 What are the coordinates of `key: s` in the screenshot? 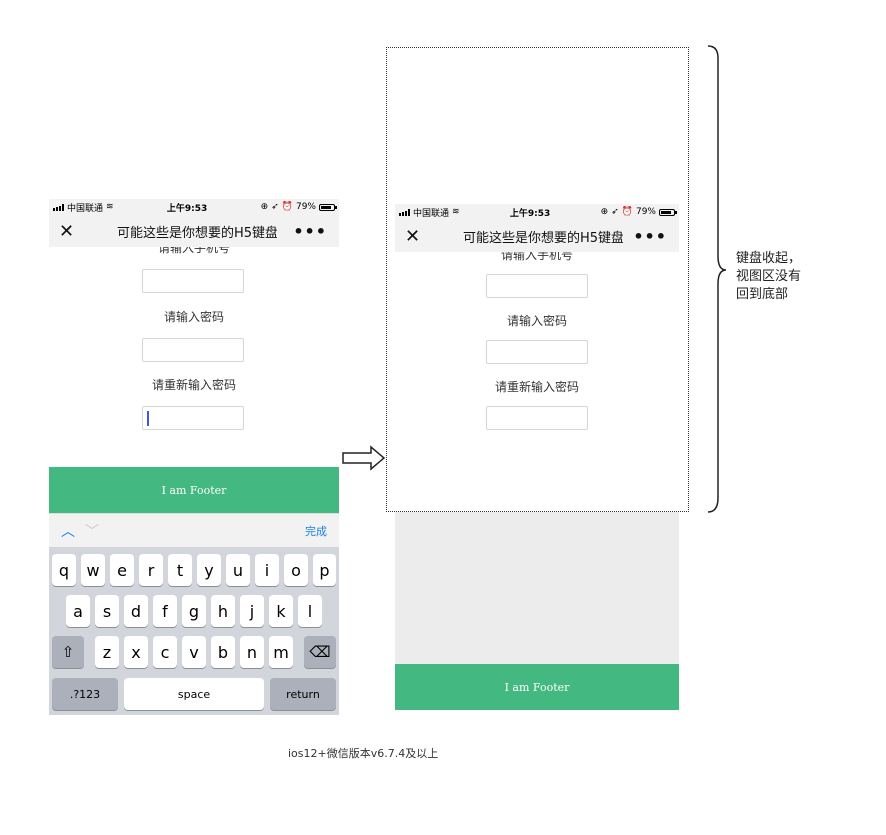 It's located at (107, 611).